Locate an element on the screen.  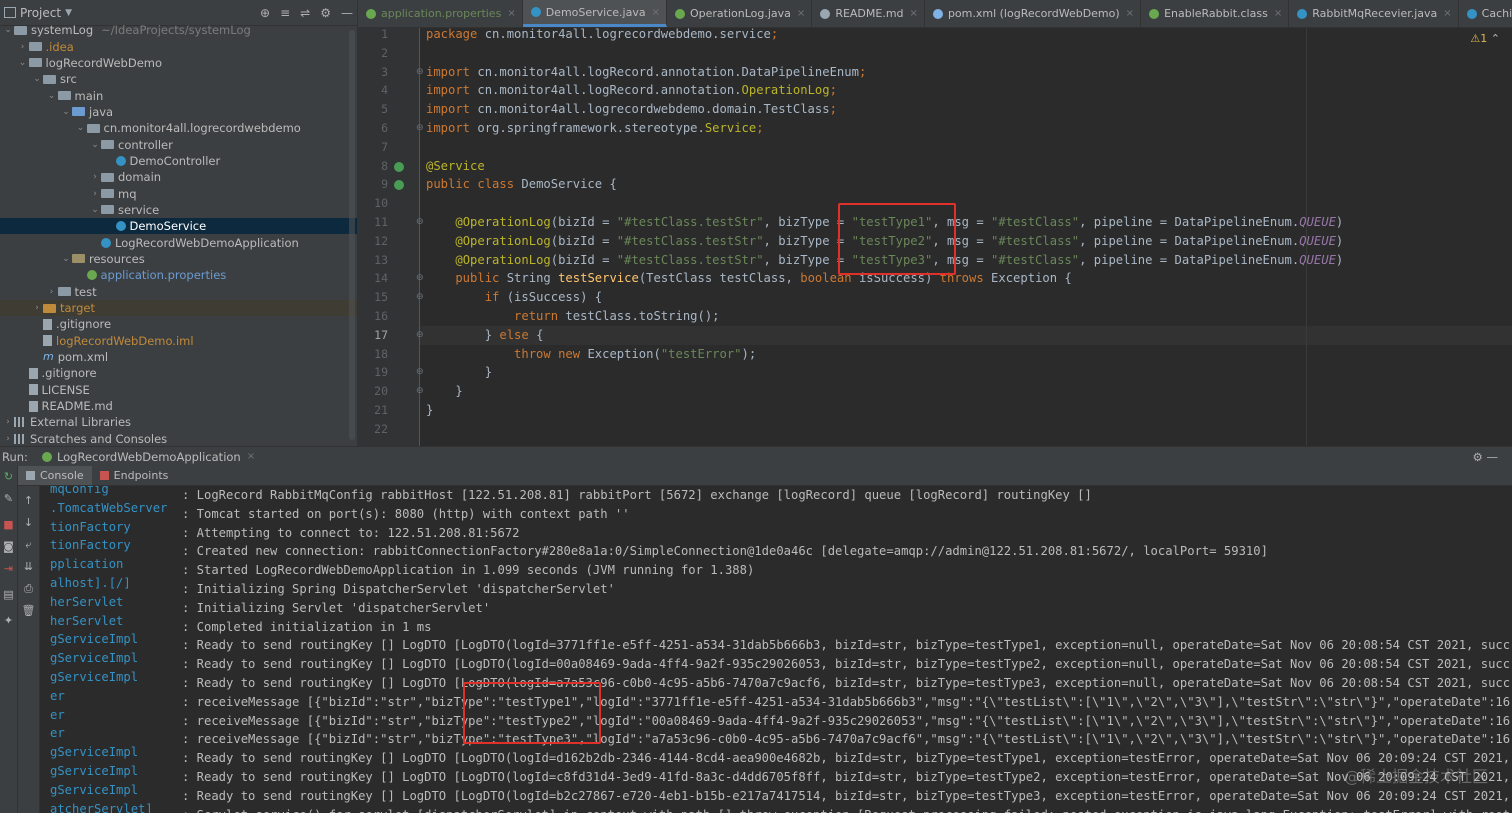
project-title: Project is located at coordinates (40, 13).